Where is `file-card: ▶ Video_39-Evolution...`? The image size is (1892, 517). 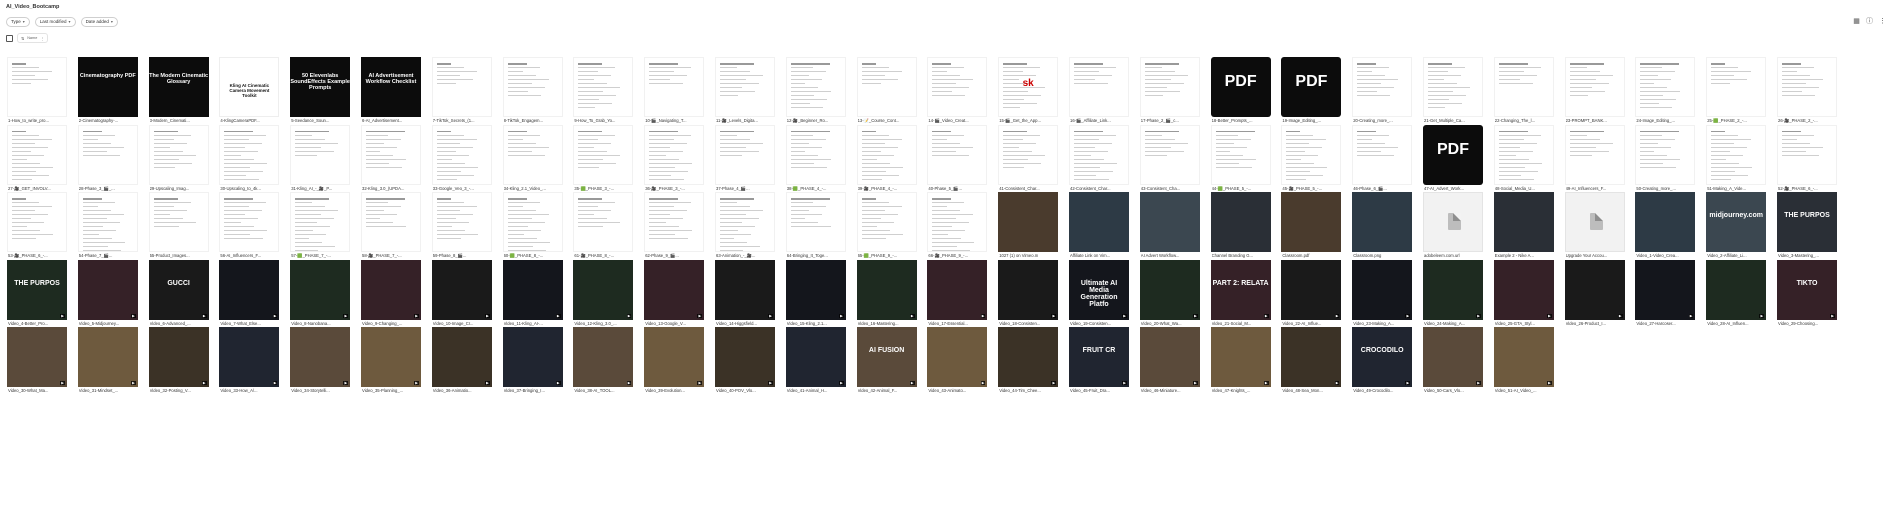 file-card: ▶ Video_39-Evolution... is located at coordinates (674, 360).